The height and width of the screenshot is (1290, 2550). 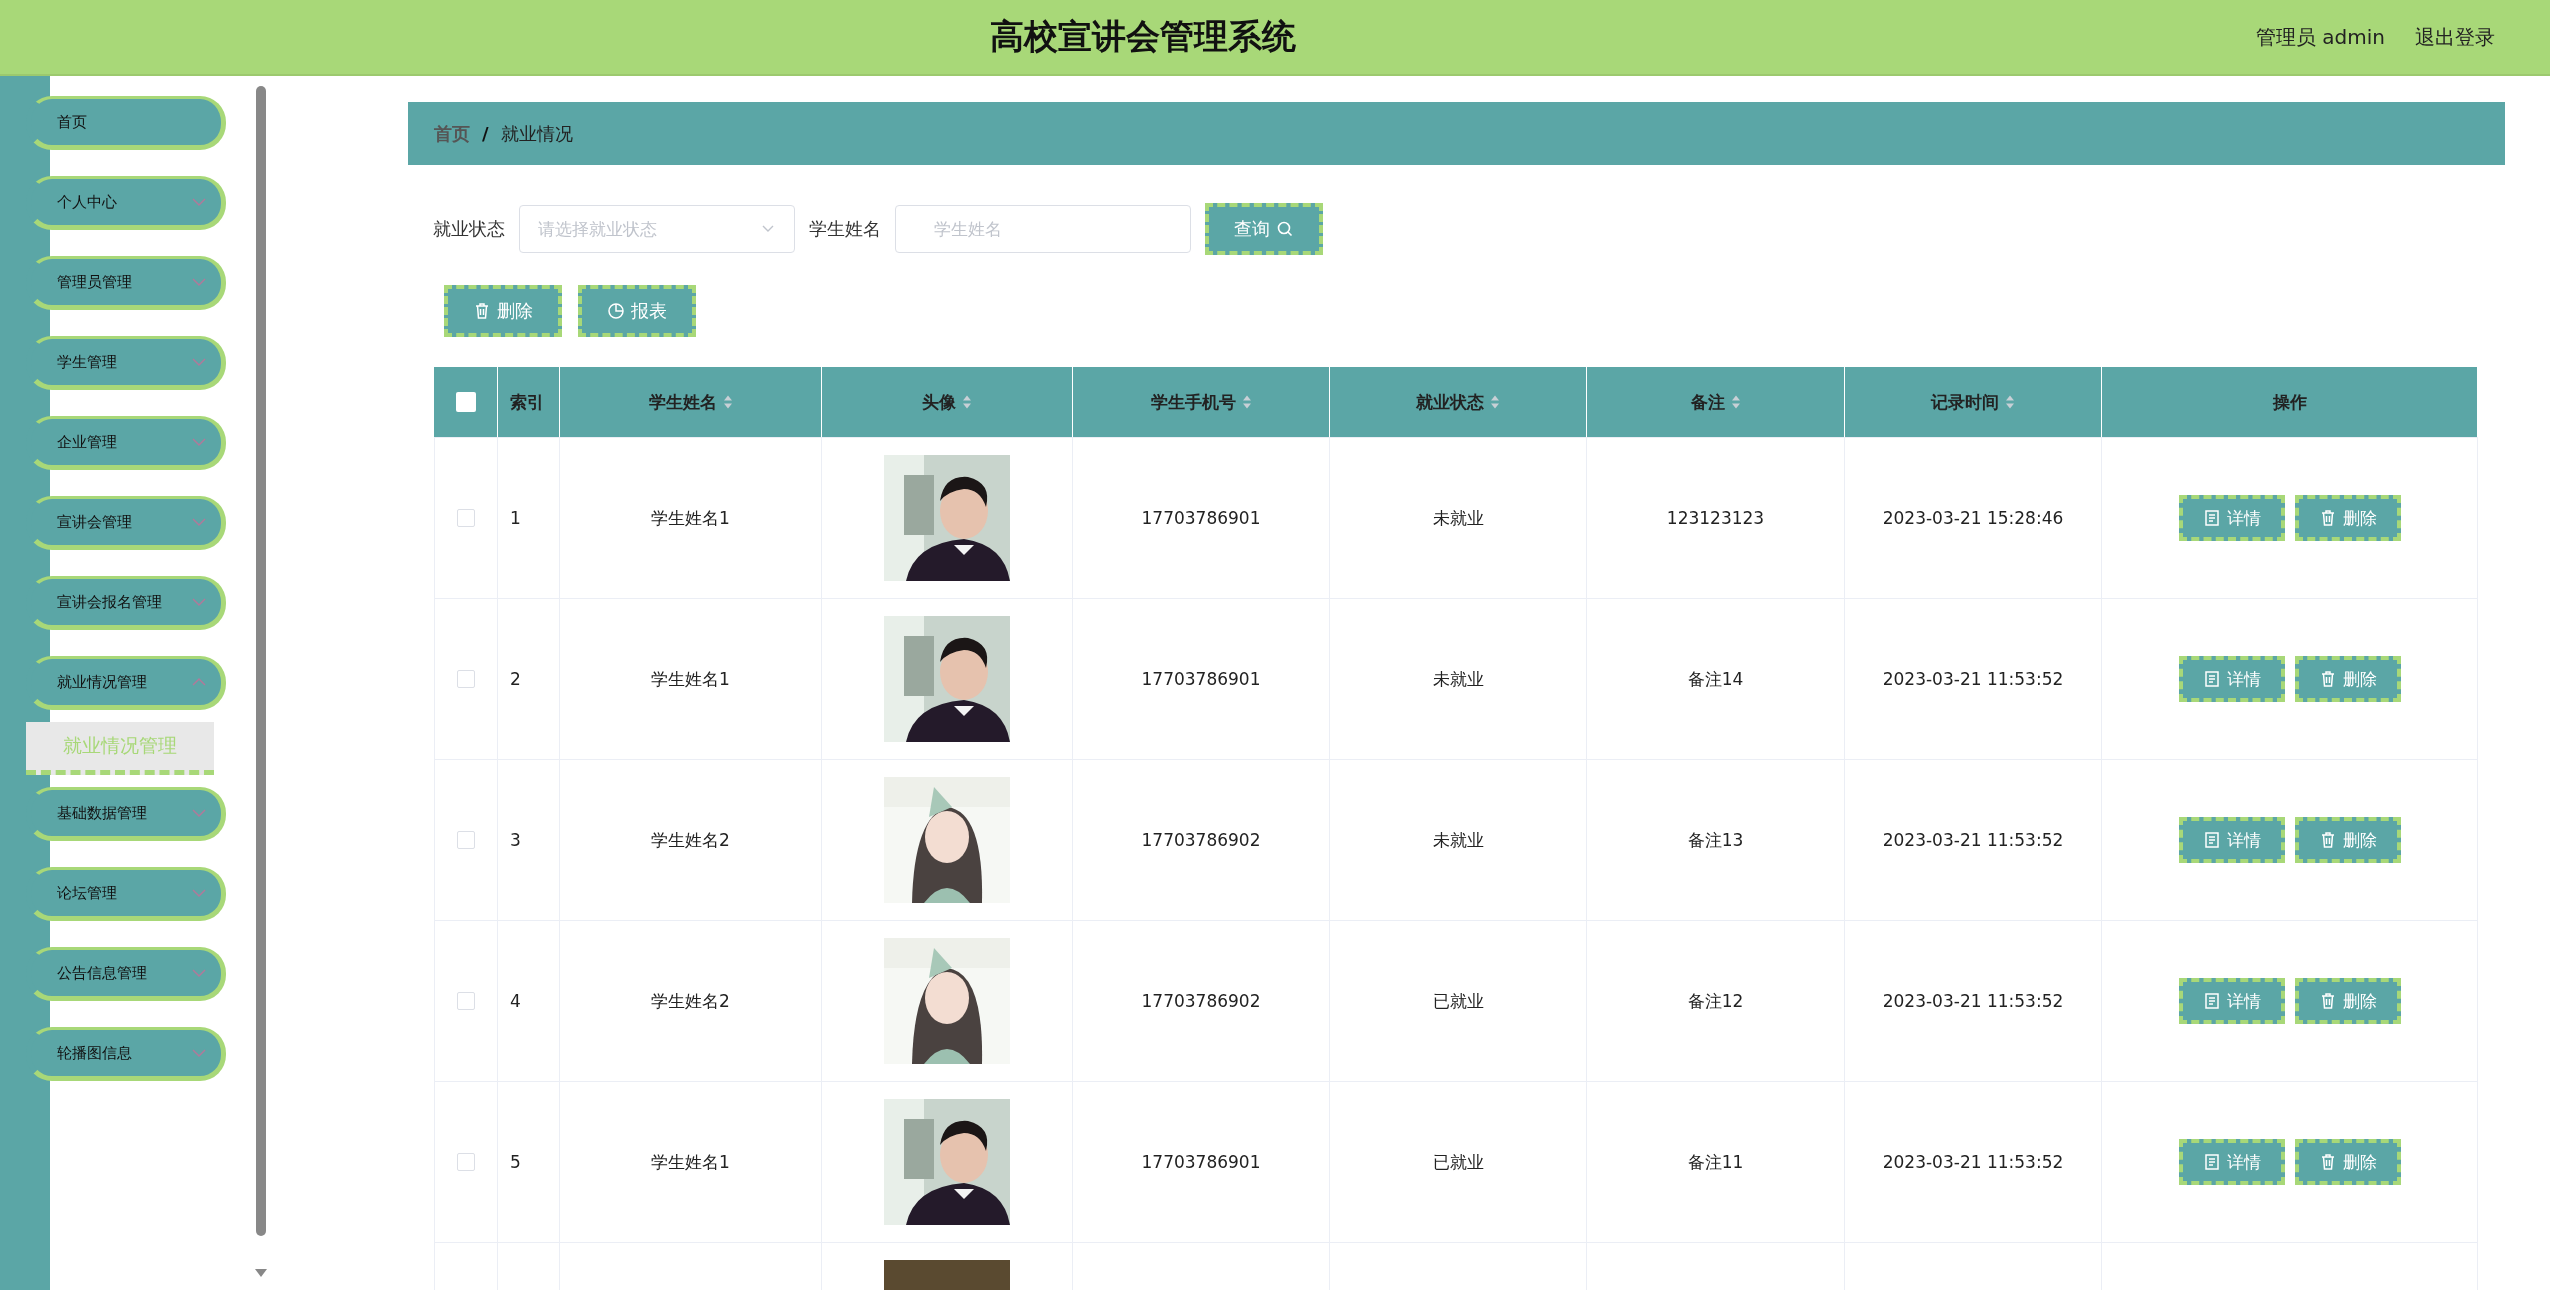 I want to click on search-icon, so click(x=1285, y=229).